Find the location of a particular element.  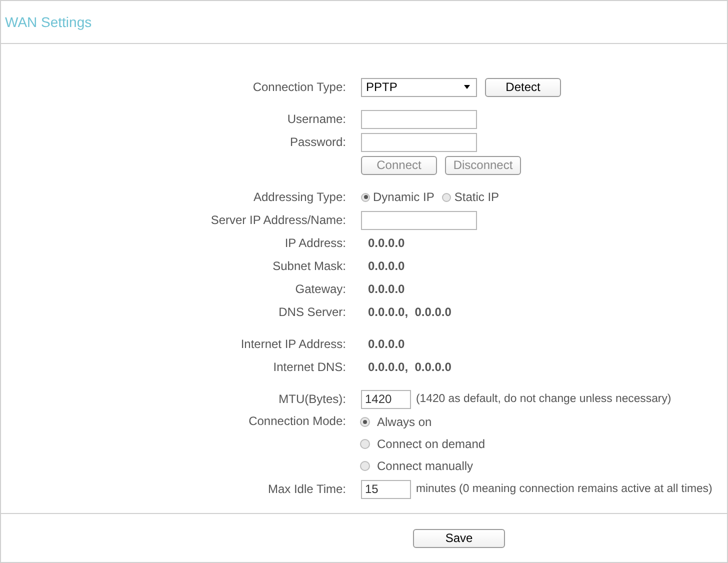

field-label: DNS Server: is located at coordinates (312, 312).